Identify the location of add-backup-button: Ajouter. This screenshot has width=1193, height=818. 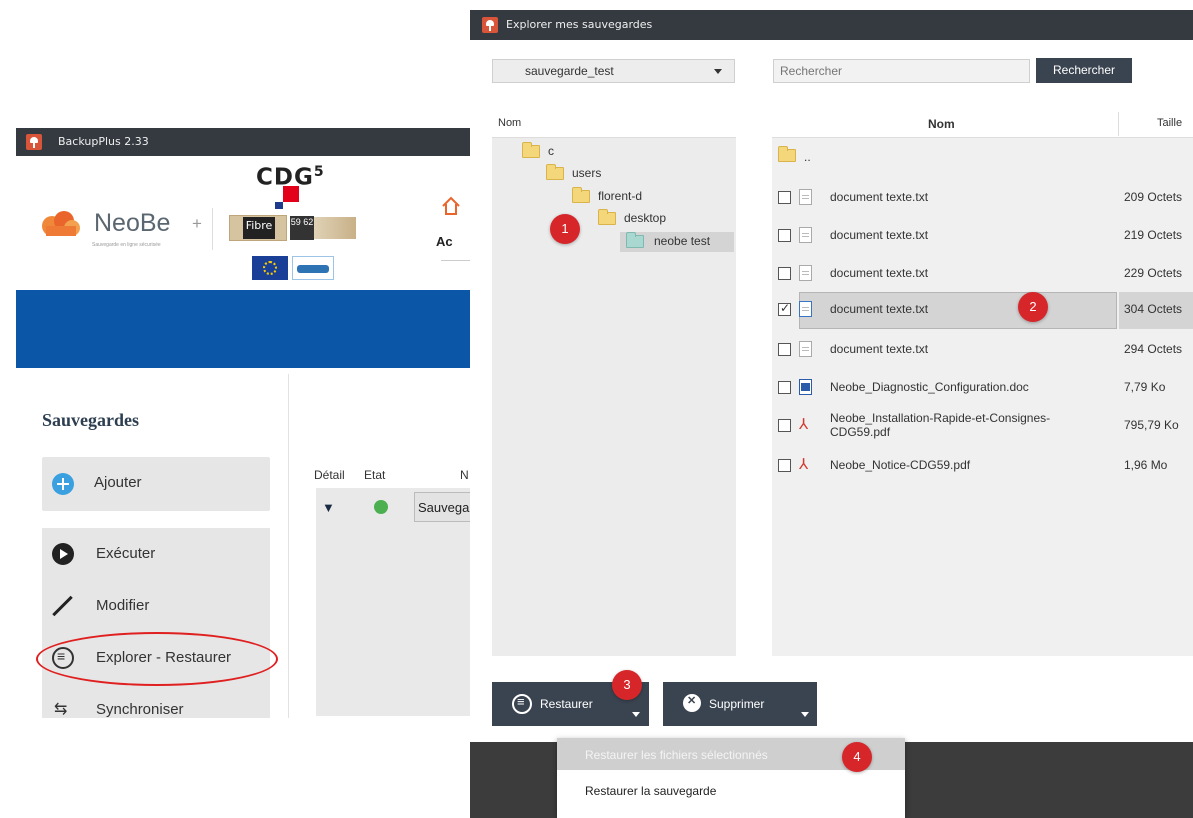
(156, 484).